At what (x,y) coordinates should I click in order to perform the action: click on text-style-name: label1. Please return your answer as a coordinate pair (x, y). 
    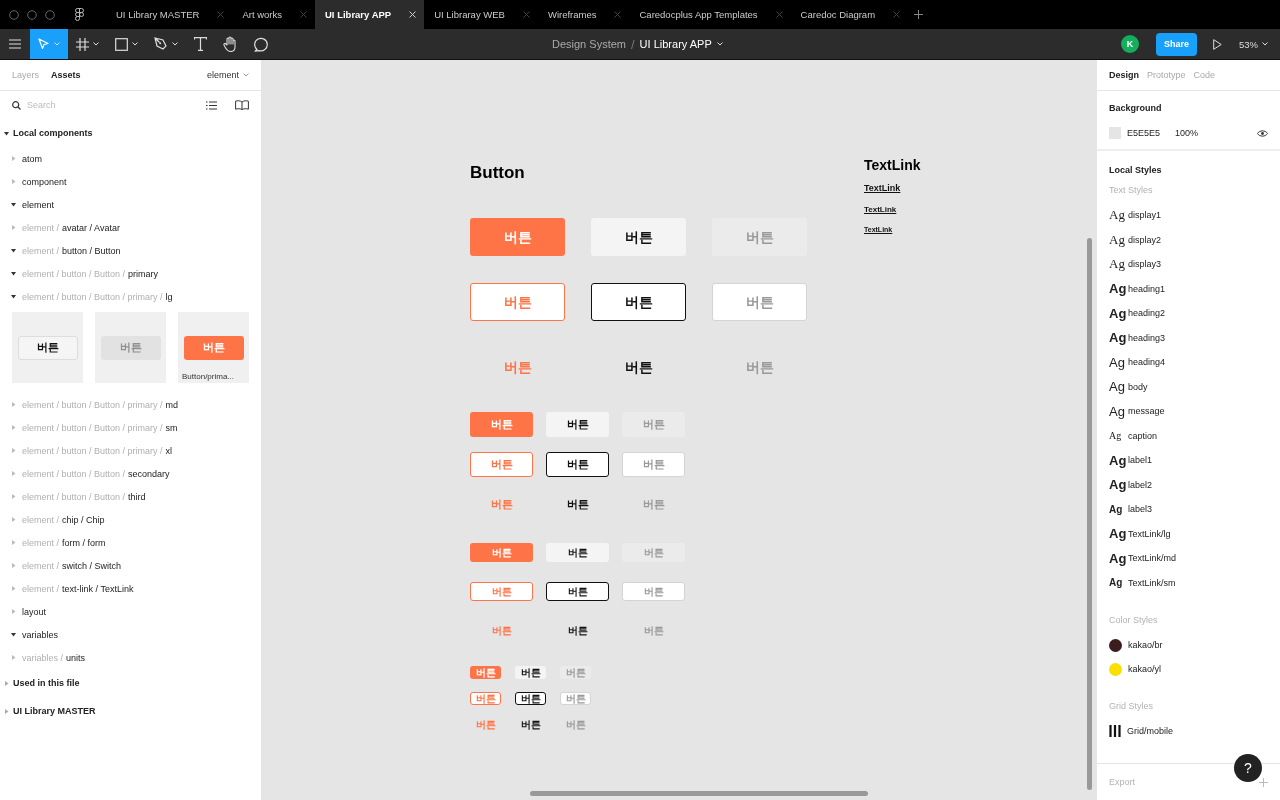
    Looking at the image, I should click on (1140, 460).